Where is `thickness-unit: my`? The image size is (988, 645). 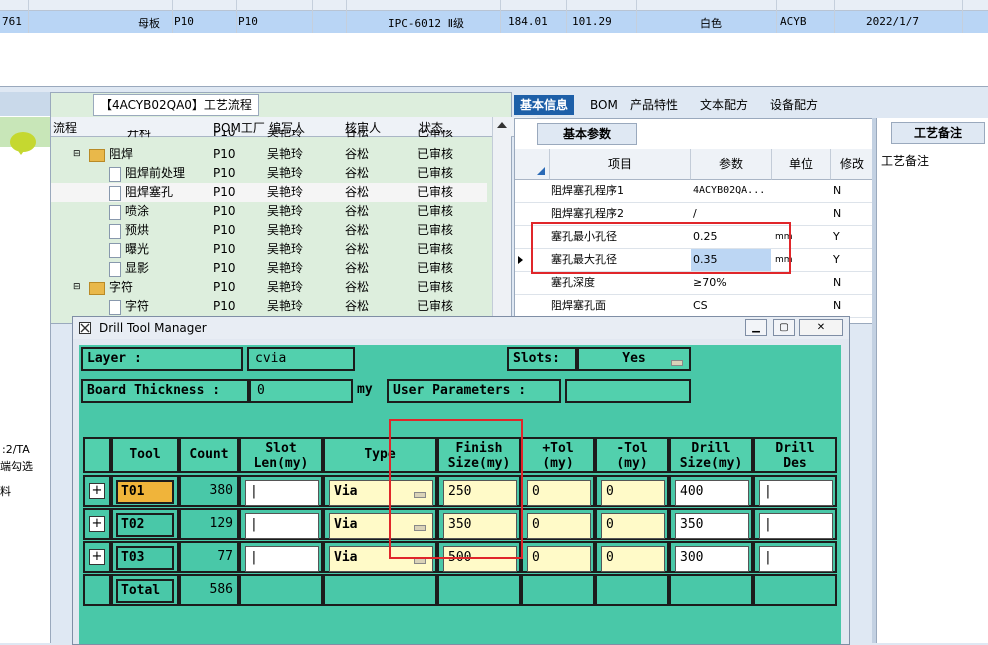
thickness-unit: my is located at coordinates (365, 389).